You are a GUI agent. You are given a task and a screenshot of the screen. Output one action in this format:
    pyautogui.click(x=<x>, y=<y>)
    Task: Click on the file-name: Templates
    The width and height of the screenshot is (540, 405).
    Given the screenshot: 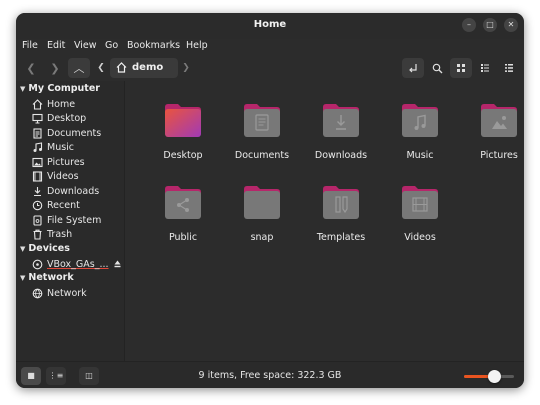 What is the action you would take?
    pyautogui.click(x=341, y=237)
    